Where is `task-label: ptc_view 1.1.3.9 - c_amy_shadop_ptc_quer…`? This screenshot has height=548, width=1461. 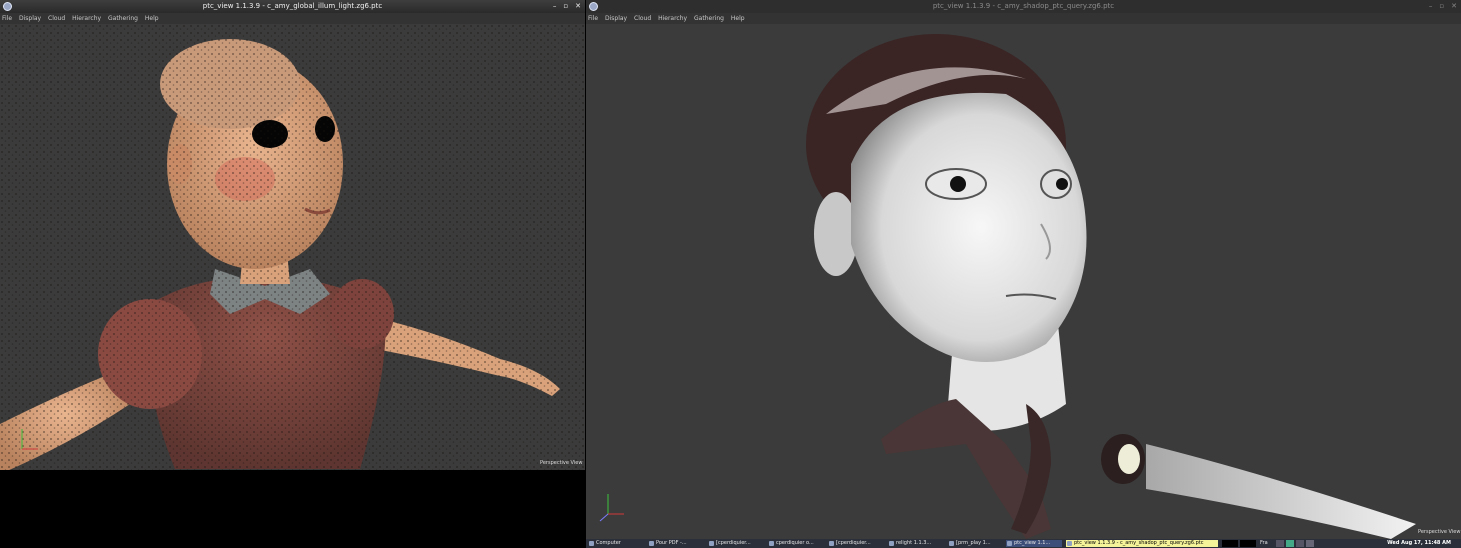
task-label: ptc_view 1.1.3.9 - c_amy_shadop_ptc_quer… is located at coordinates (1139, 543).